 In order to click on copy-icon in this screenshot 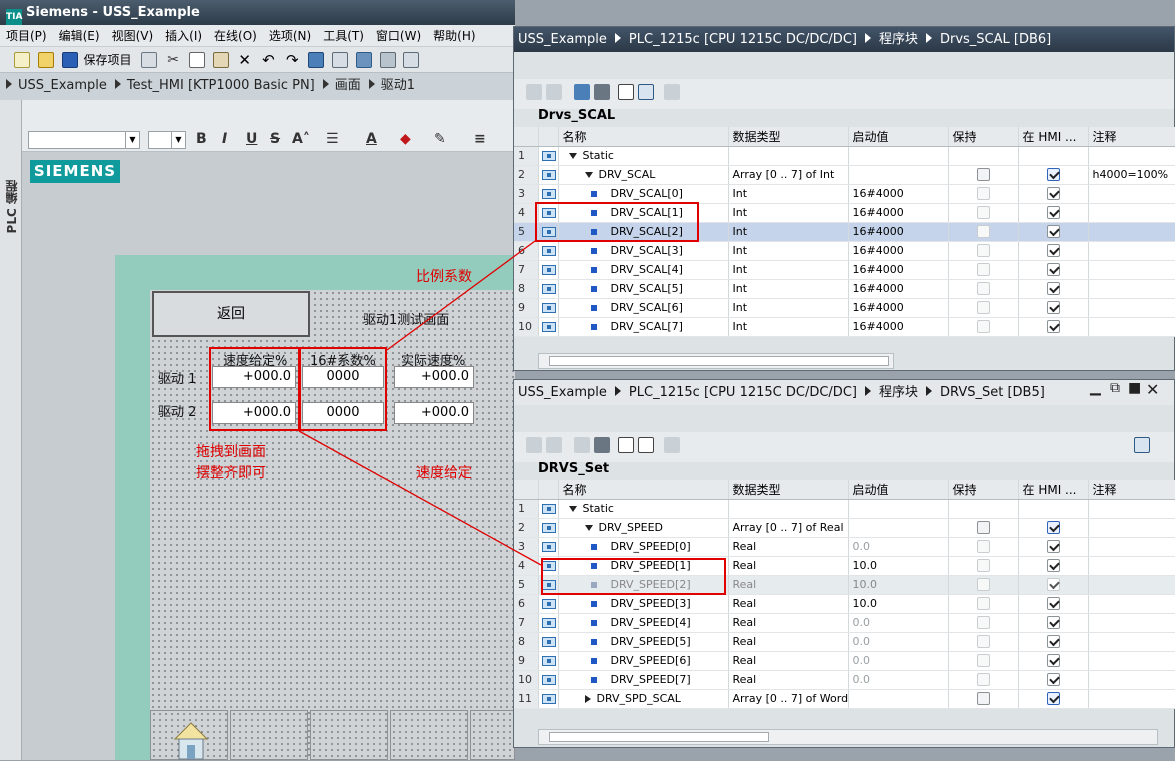, I will do `click(196, 60)`.